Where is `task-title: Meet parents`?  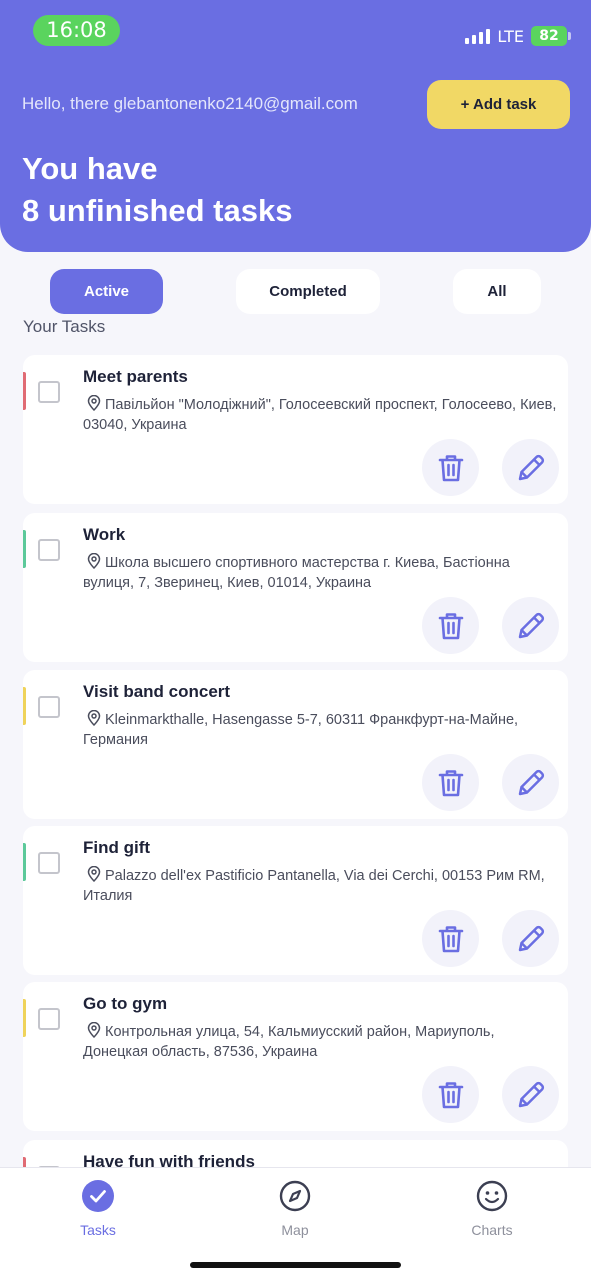 task-title: Meet parents is located at coordinates (135, 376).